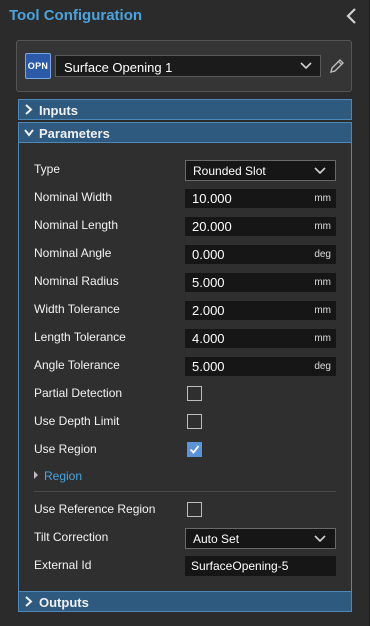 This screenshot has height=626, width=370. I want to click on tool-selector-box: OPN Surface Opening 1, so click(184, 66).